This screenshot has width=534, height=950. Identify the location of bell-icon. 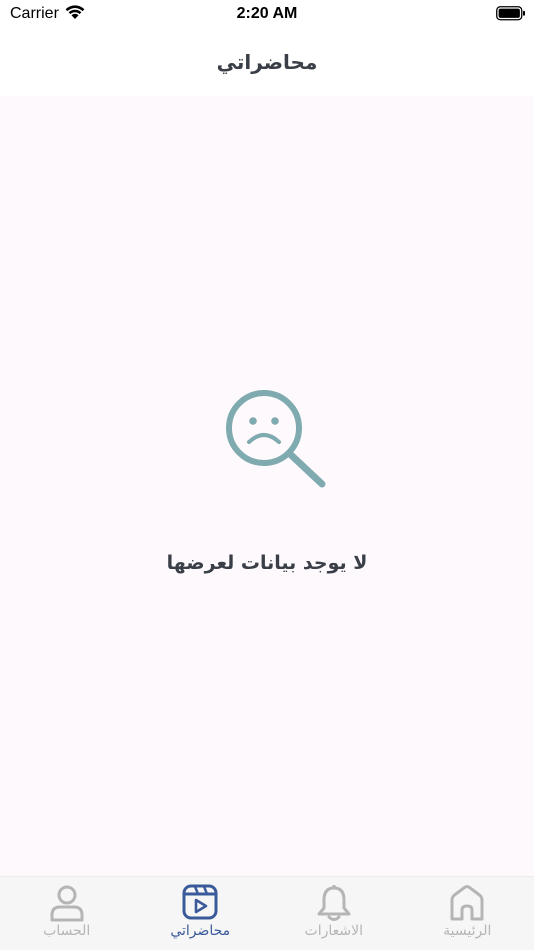
(334, 905).